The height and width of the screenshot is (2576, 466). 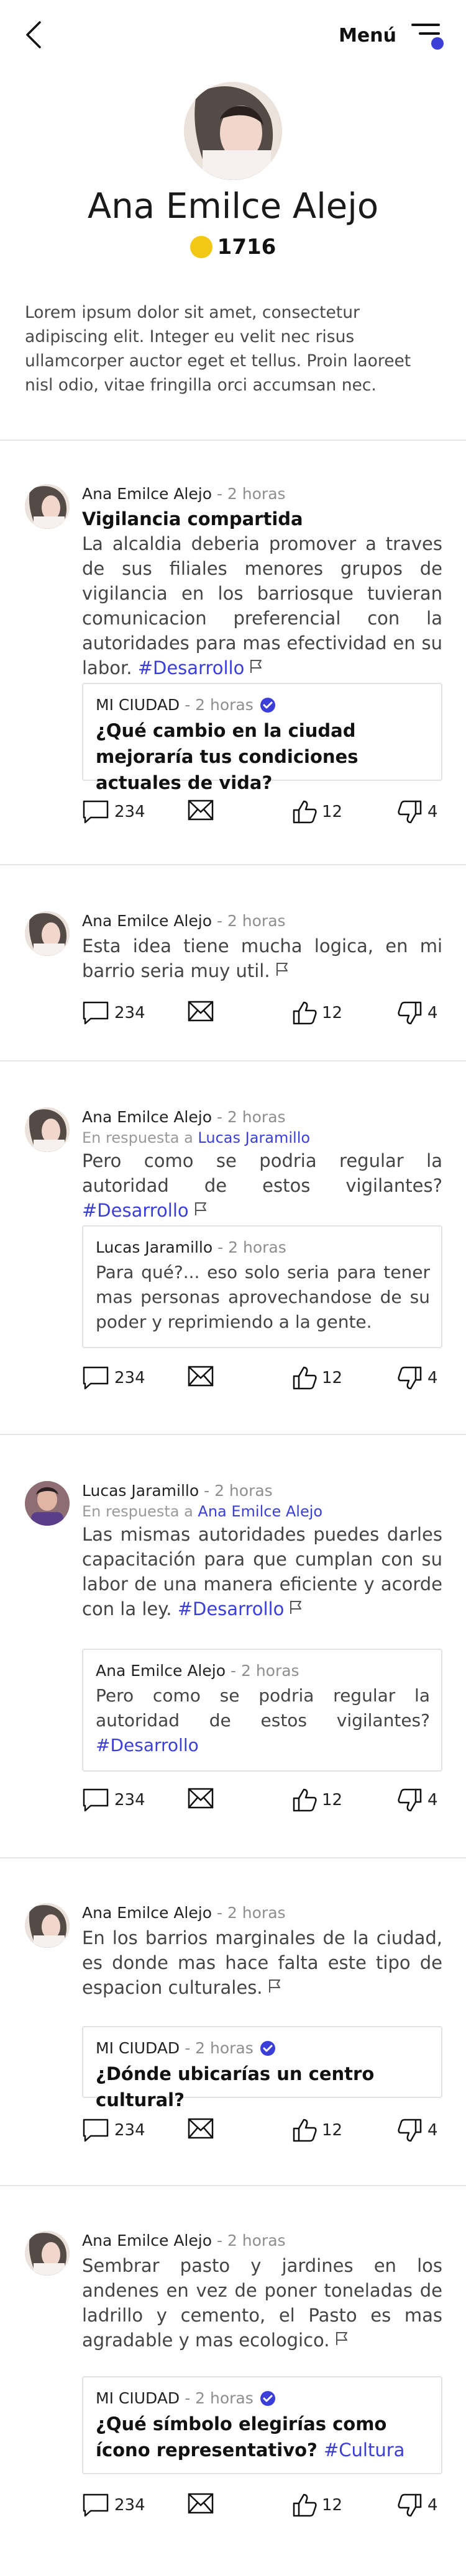 I want to click on profile-avatar, so click(x=233, y=131).